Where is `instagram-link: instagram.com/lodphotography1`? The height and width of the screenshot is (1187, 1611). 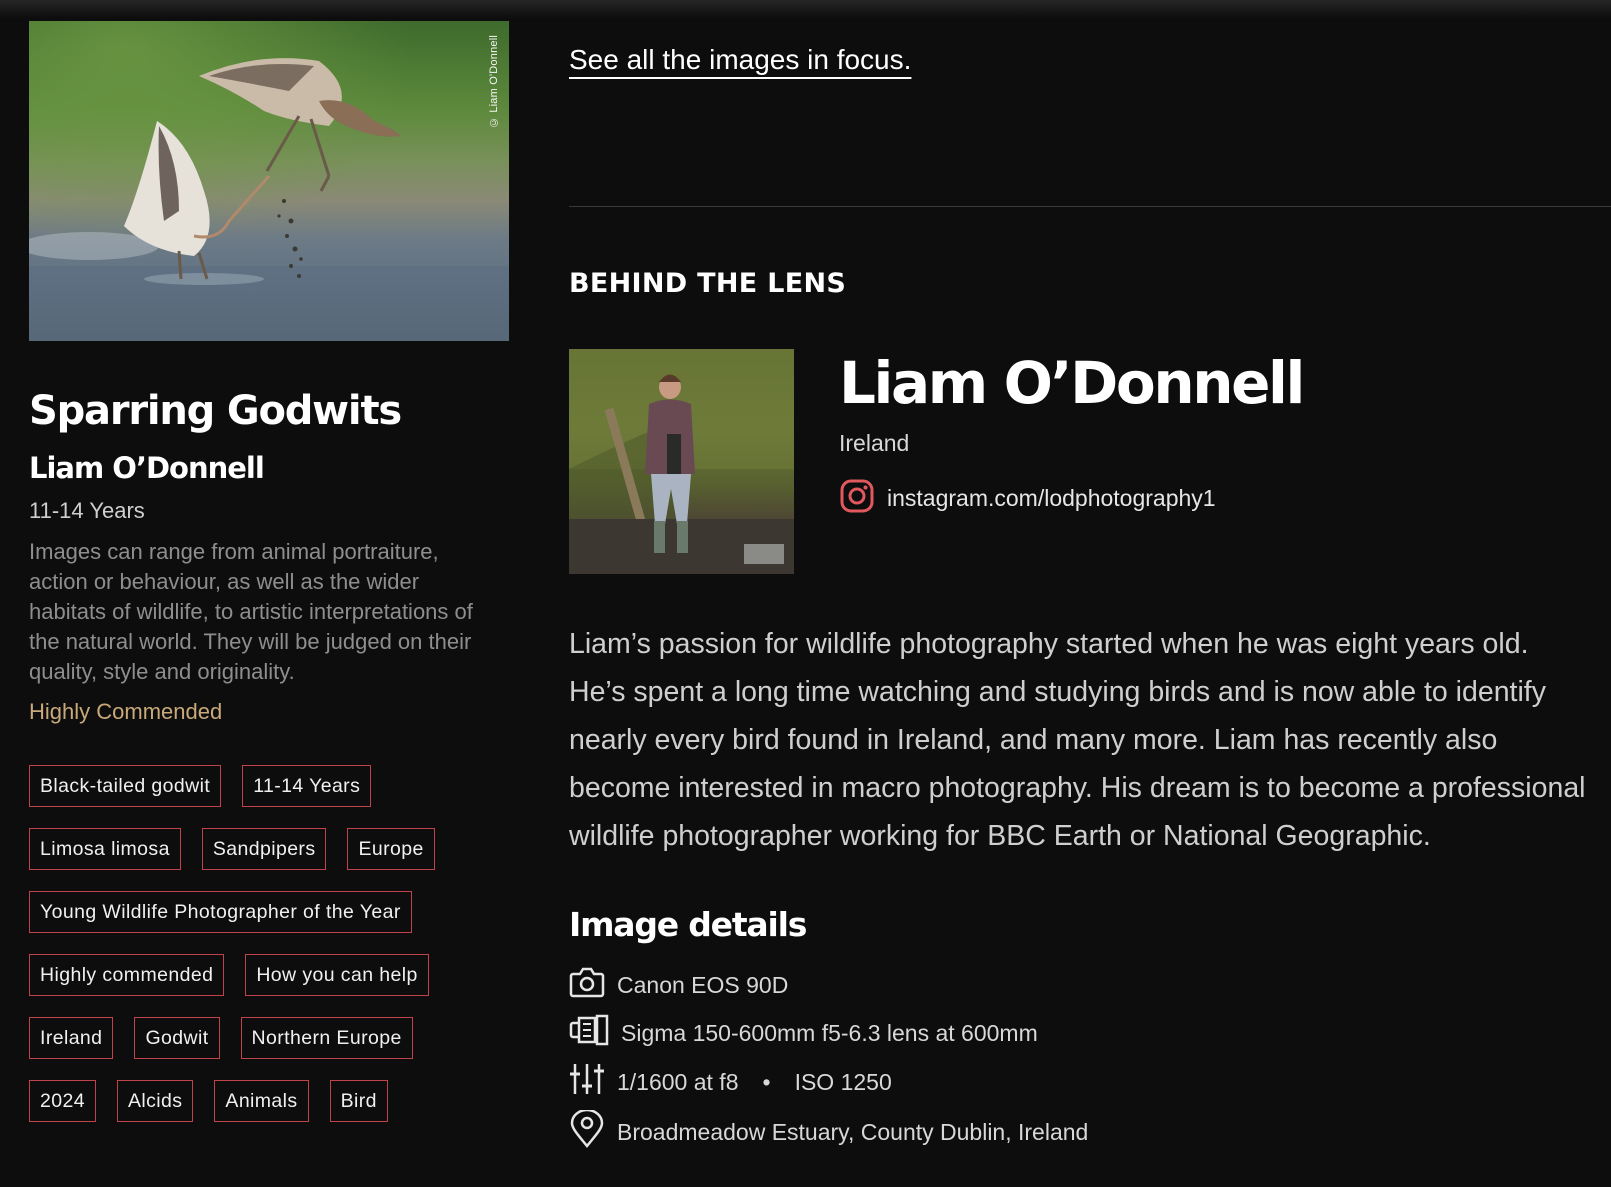
instagram-link: instagram.com/lodphotography1 is located at coordinates (1027, 498).